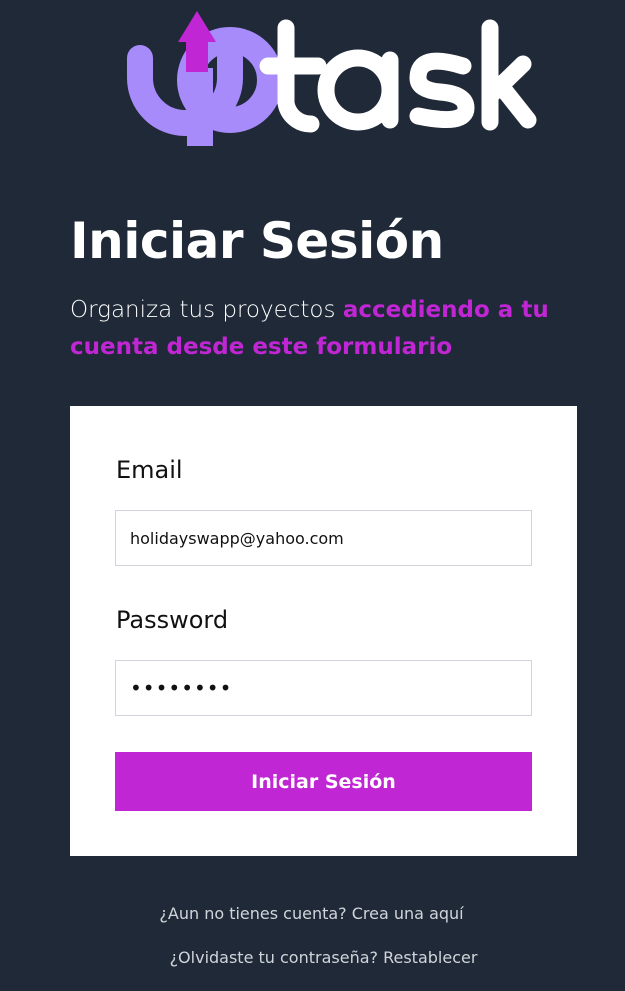 The image size is (625, 991). What do you see at coordinates (312, 913) in the screenshot?
I see `register-link: ¿Aun no tienes cuenta? Crea una aquí` at bounding box center [312, 913].